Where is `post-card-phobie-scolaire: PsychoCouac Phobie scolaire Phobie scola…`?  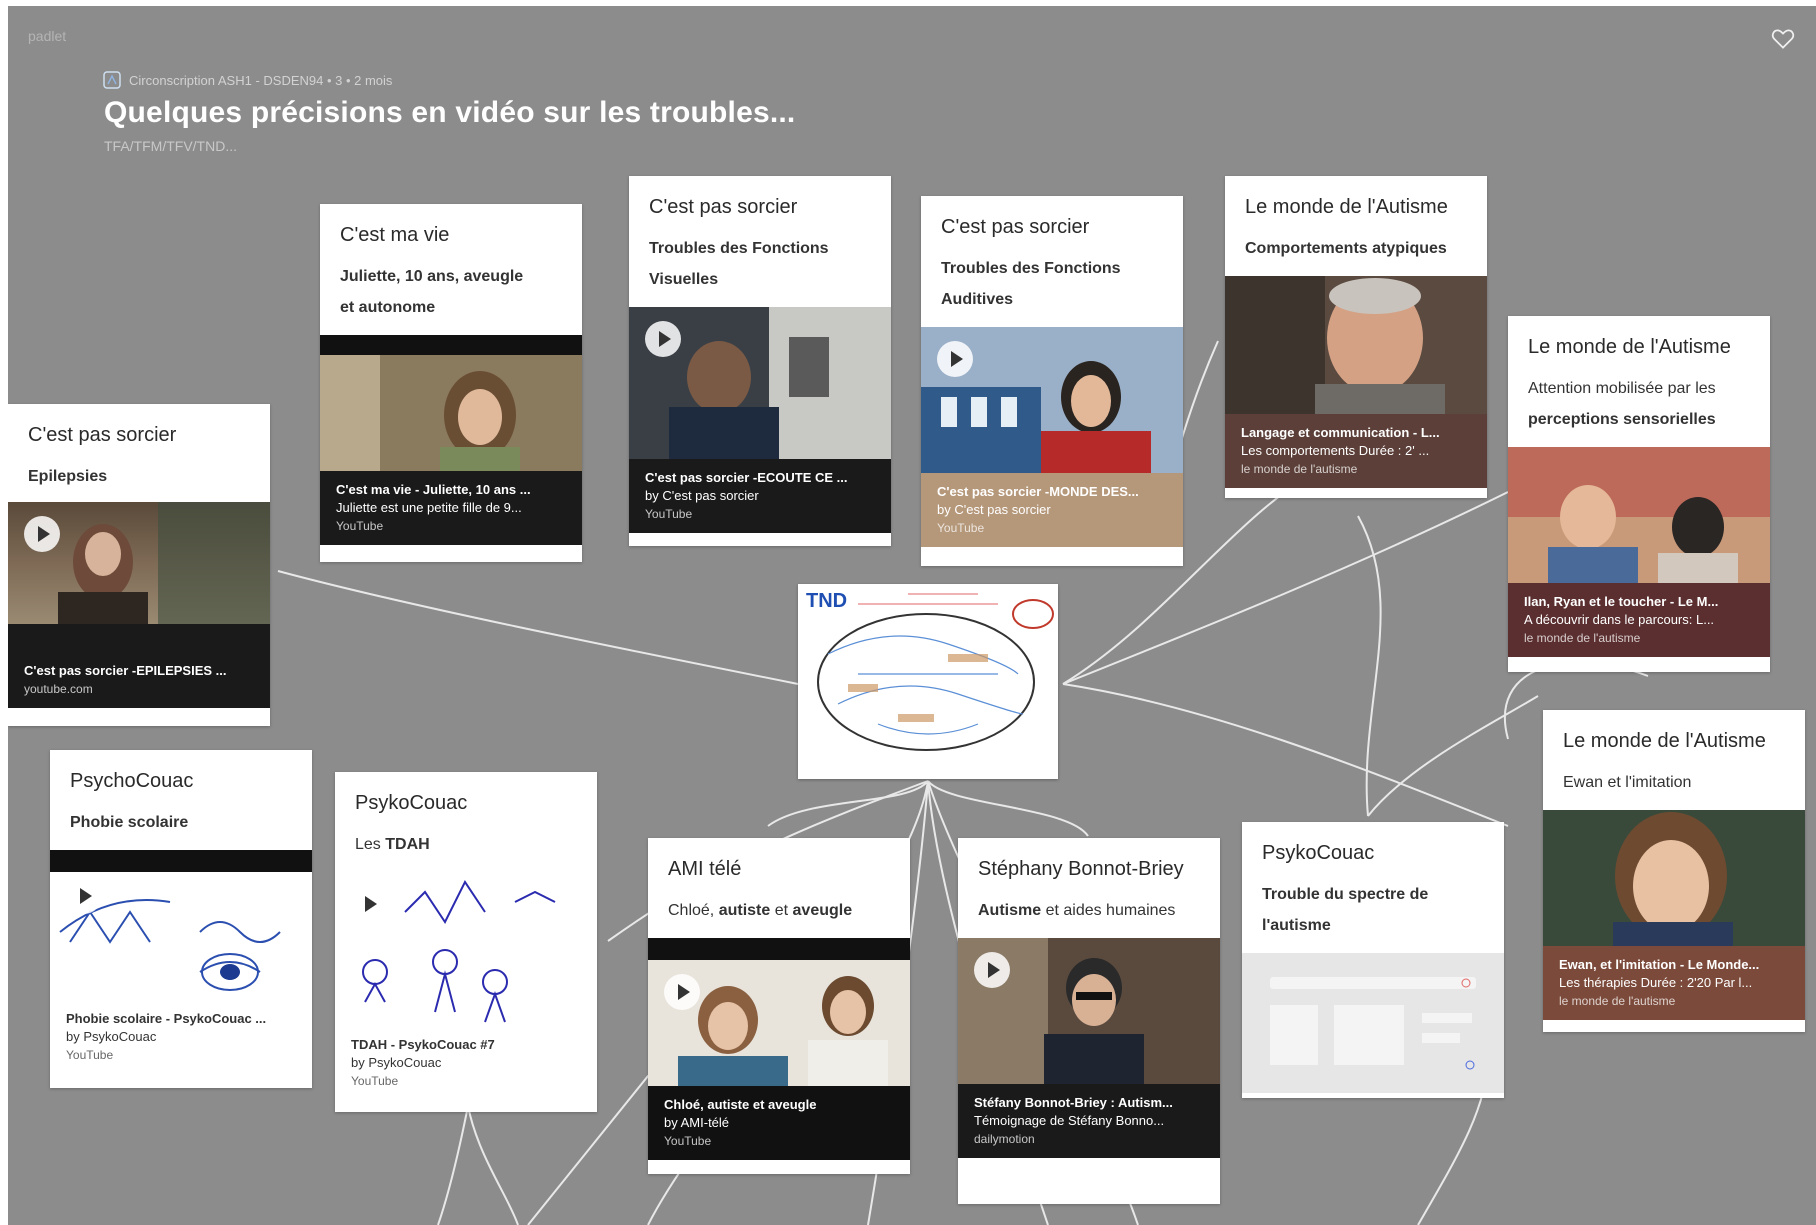 post-card-phobie-scolaire: PsychoCouac Phobie scolaire Phobie scola… is located at coordinates (181, 919).